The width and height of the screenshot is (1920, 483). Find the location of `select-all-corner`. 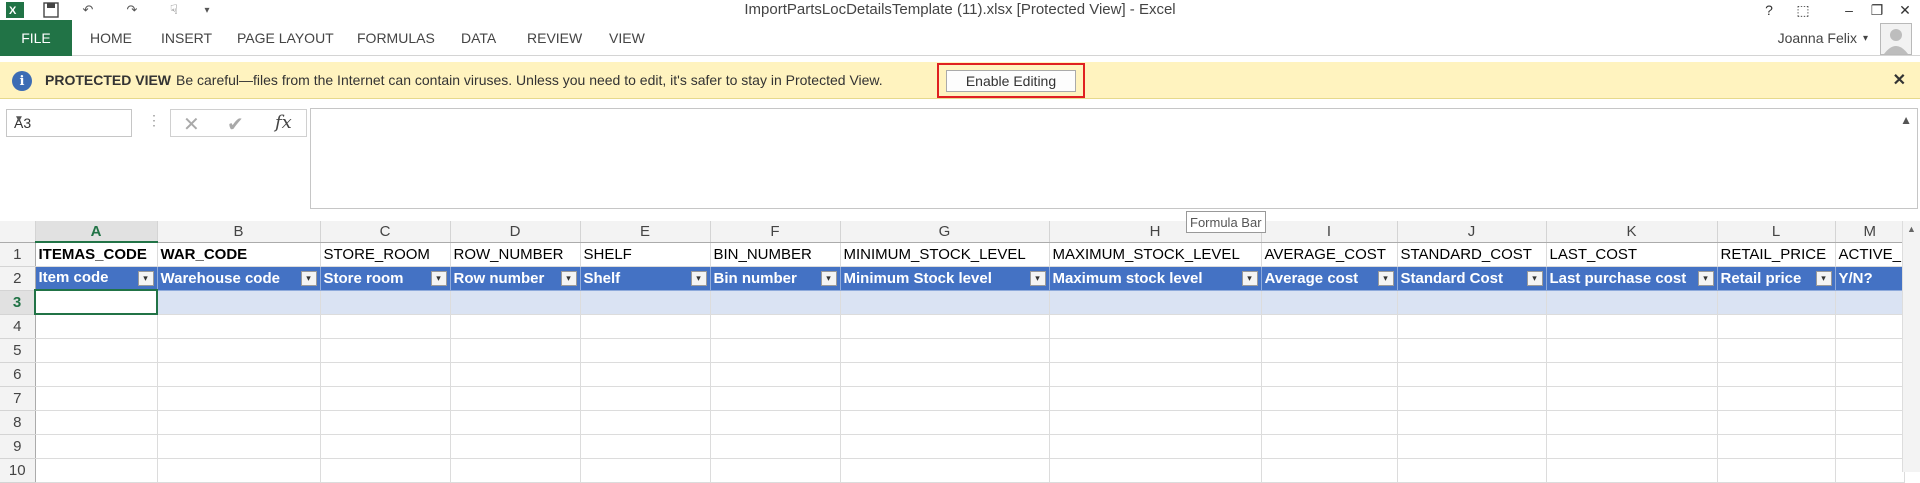

select-all-corner is located at coordinates (18, 232).